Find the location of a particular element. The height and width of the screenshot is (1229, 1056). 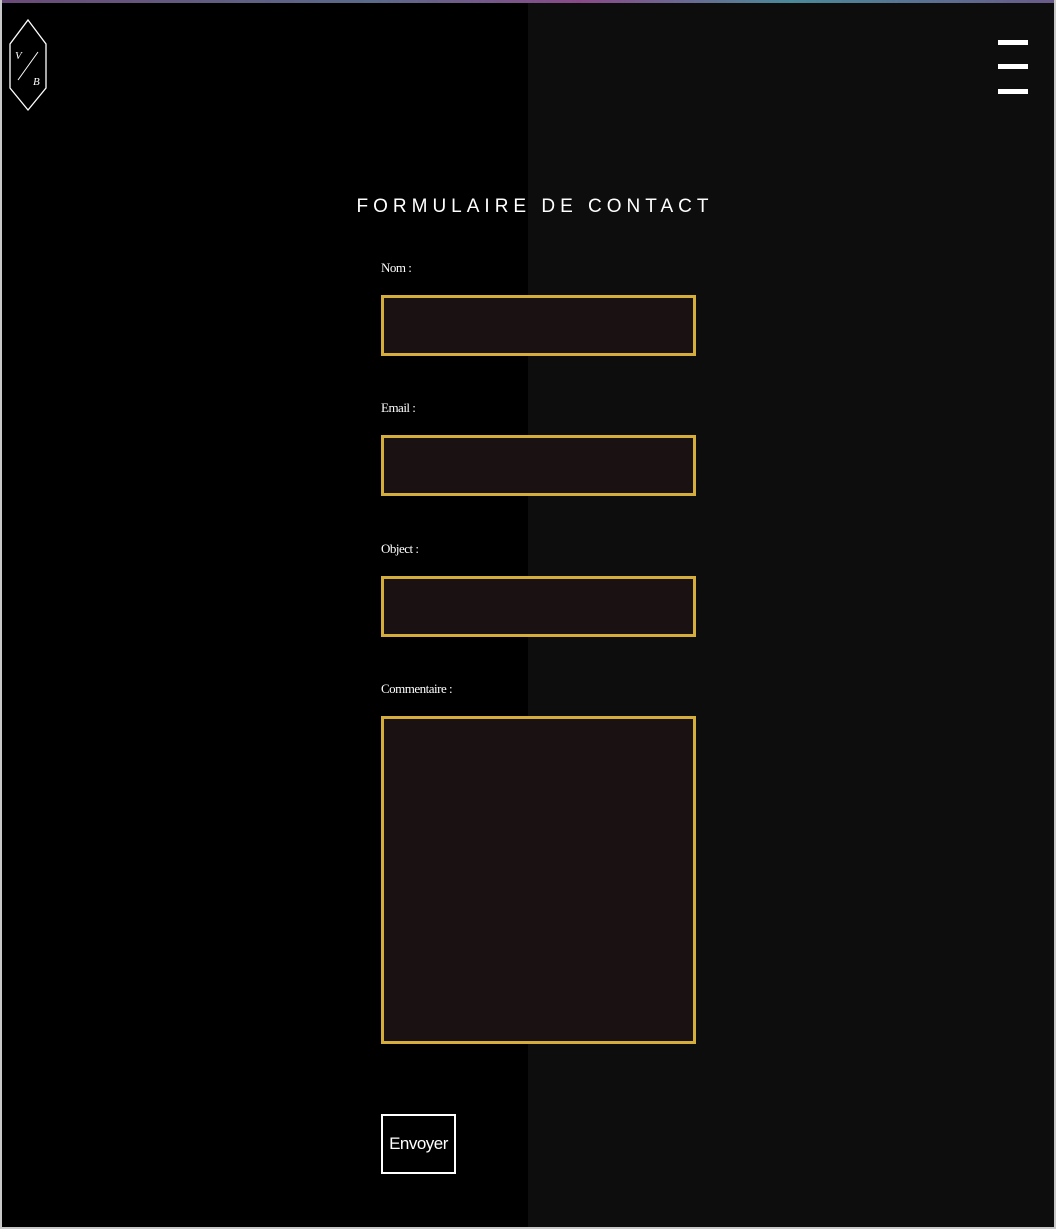

vb-logo-icon: V B is located at coordinates (28, 65).